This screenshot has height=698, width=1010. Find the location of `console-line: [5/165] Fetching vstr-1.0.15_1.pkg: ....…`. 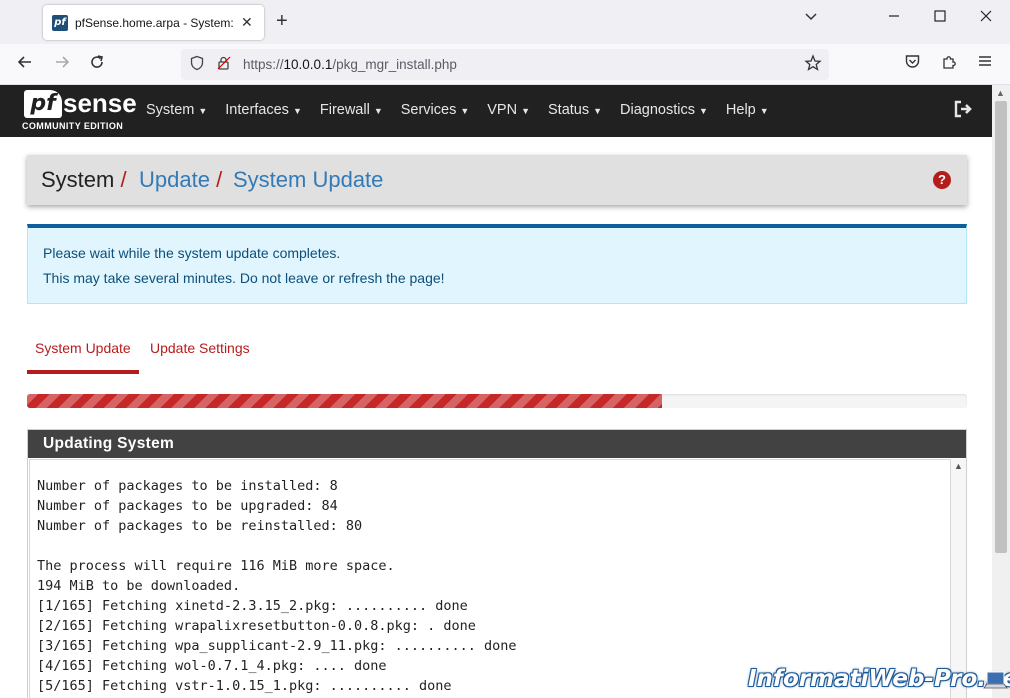

console-line: [5/165] Fetching vstr-1.0.15_1.pkg: ....… is located at coordinates (244, 686).